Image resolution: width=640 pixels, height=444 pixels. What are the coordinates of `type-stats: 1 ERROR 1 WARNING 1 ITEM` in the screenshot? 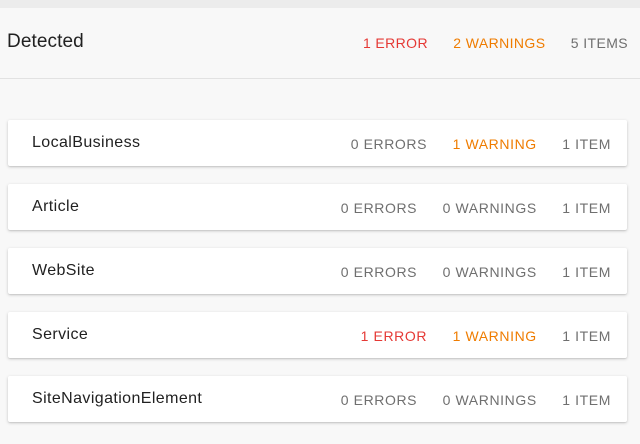 It's located at (475, 336).